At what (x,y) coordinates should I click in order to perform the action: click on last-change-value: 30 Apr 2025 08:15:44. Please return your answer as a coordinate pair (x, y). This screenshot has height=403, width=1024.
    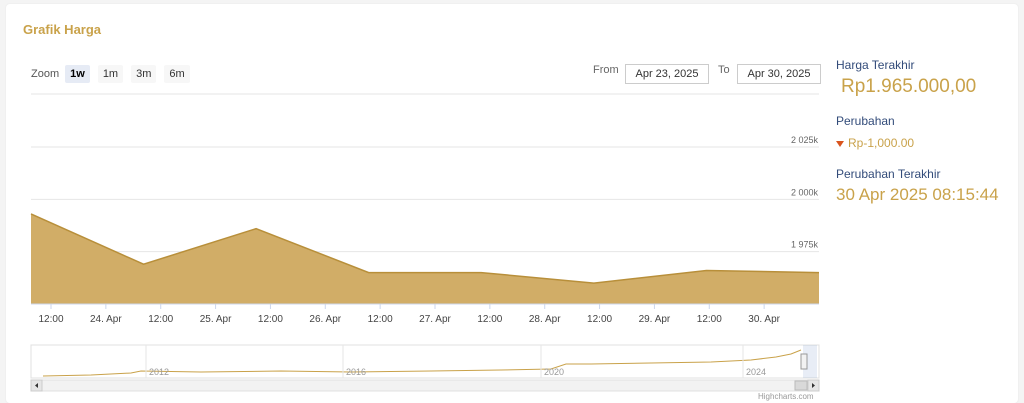
    Looking at the image, I should click on (917, 194).